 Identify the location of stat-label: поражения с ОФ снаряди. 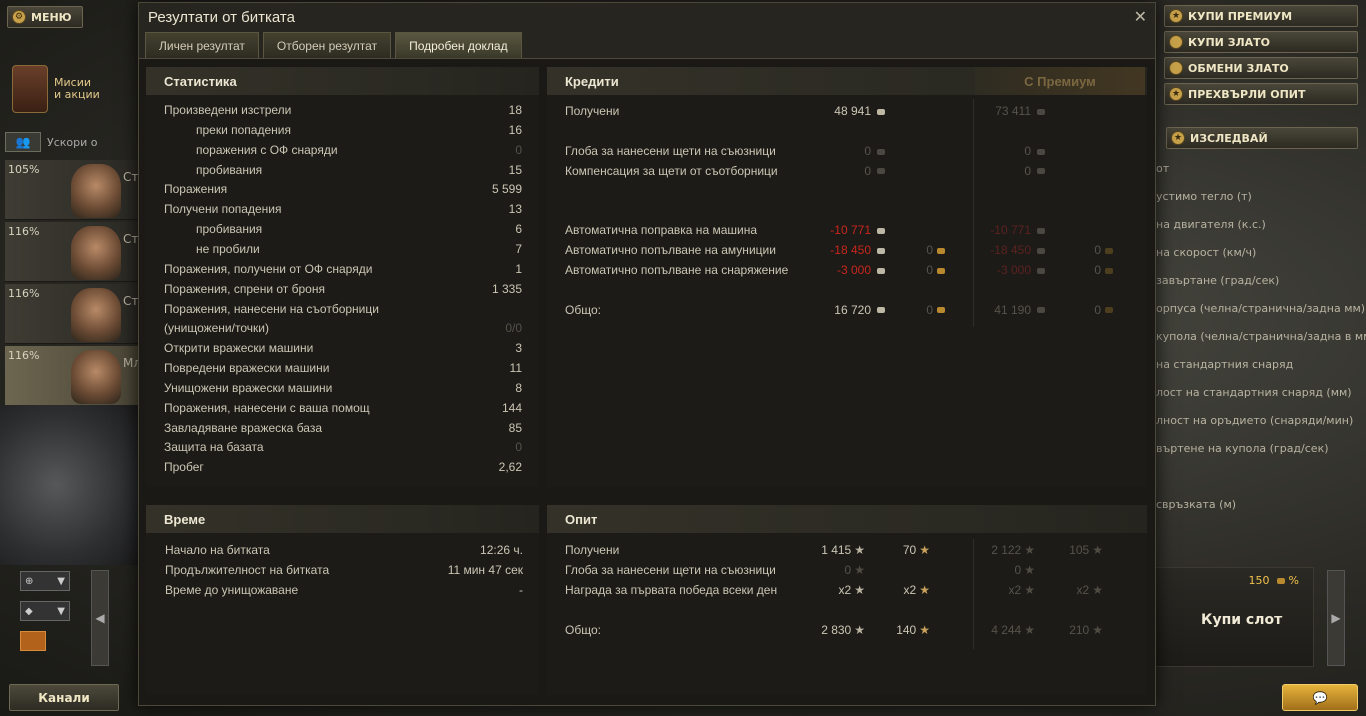
(267, 149).